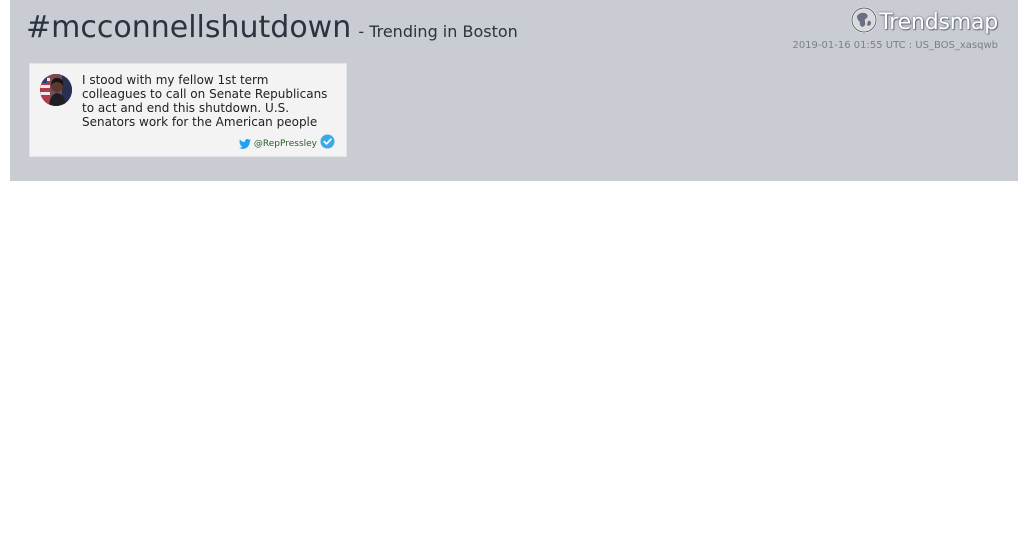 The width and height of the screenshot is (1028, 536). Describe the element at coordinates (438, 31) in the screenshot. I see `trending-location: - Trending in Boston` at that location.